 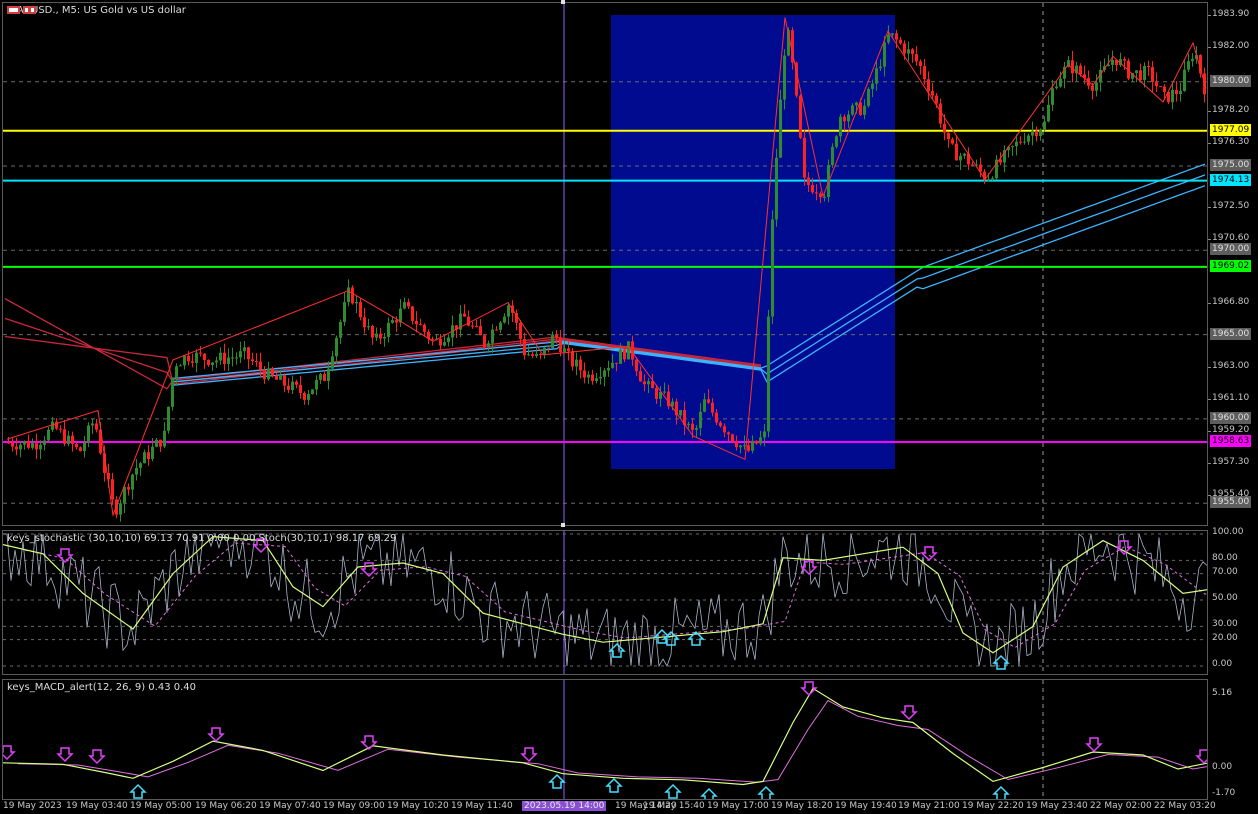 What do you see at coordinates (1225, 571) in the screenshot?
I see `stoch-tick-label: 70.00` at bounding box center [1225, 571].